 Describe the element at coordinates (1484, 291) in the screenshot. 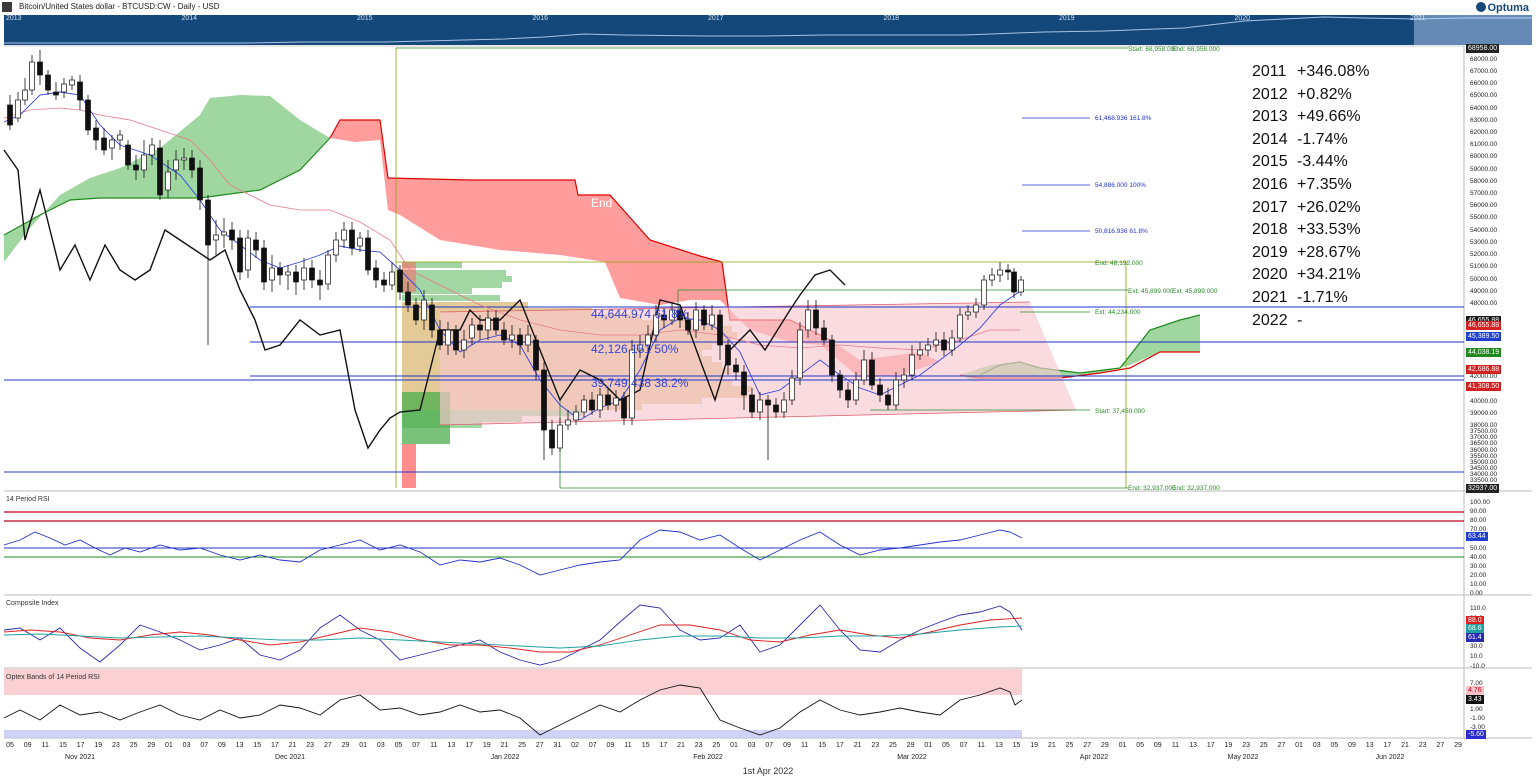

I see `price-axis-label: 49000.00` at that location.